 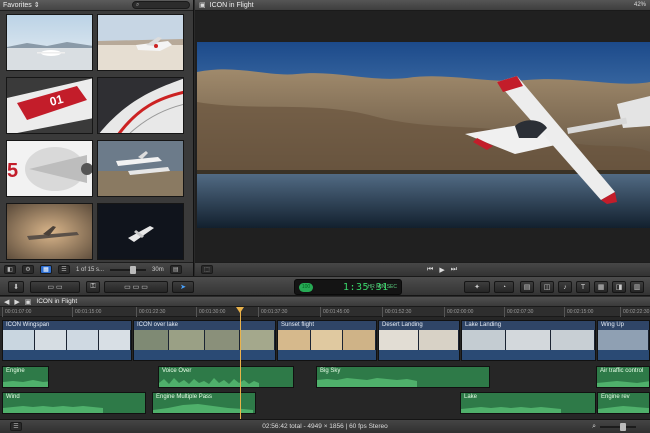 What do you see at coordinates (25, 377) in the screenshot?
I see `audio-clip: Engine` at bounding box center [25, 377].